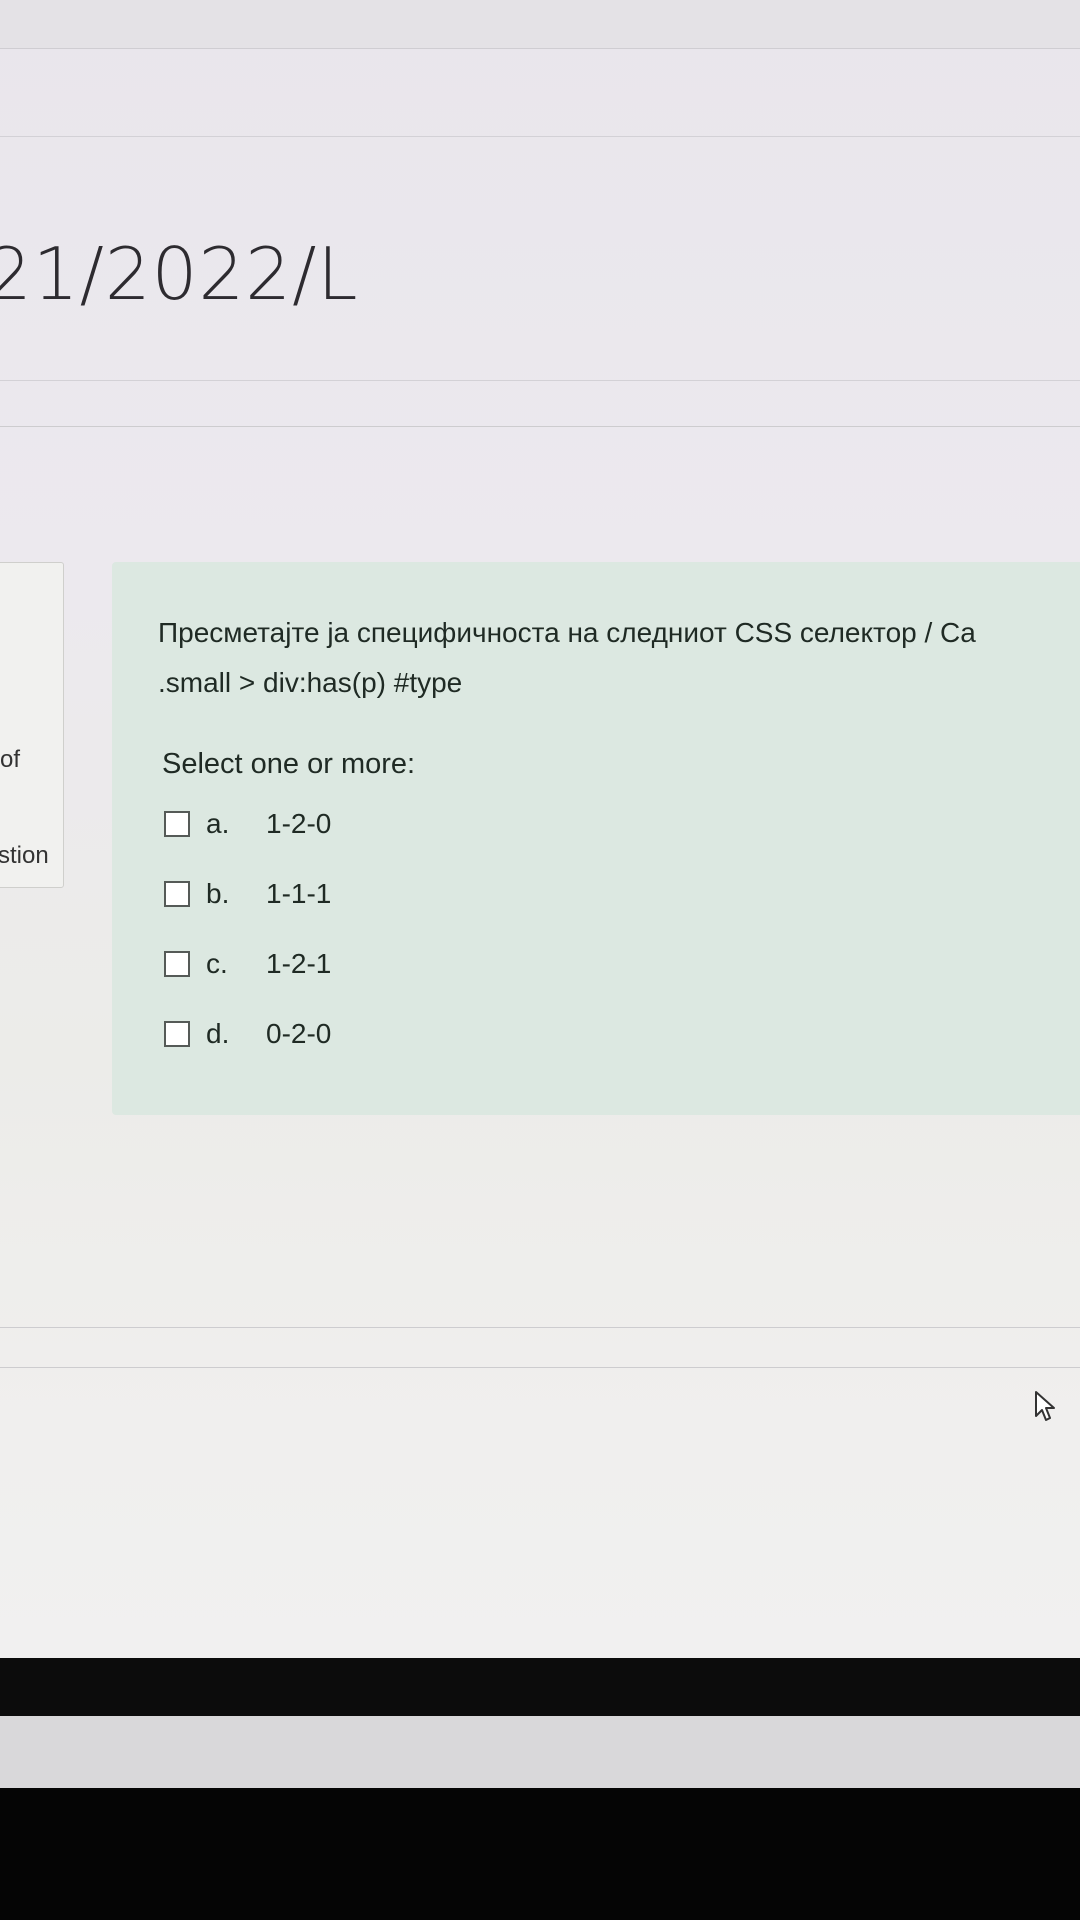 The image size is (1080, 1920). Describe the element at coordinates (299, 1033) in the screenshot. I see `option-text-d: 0-2-0` at that location.